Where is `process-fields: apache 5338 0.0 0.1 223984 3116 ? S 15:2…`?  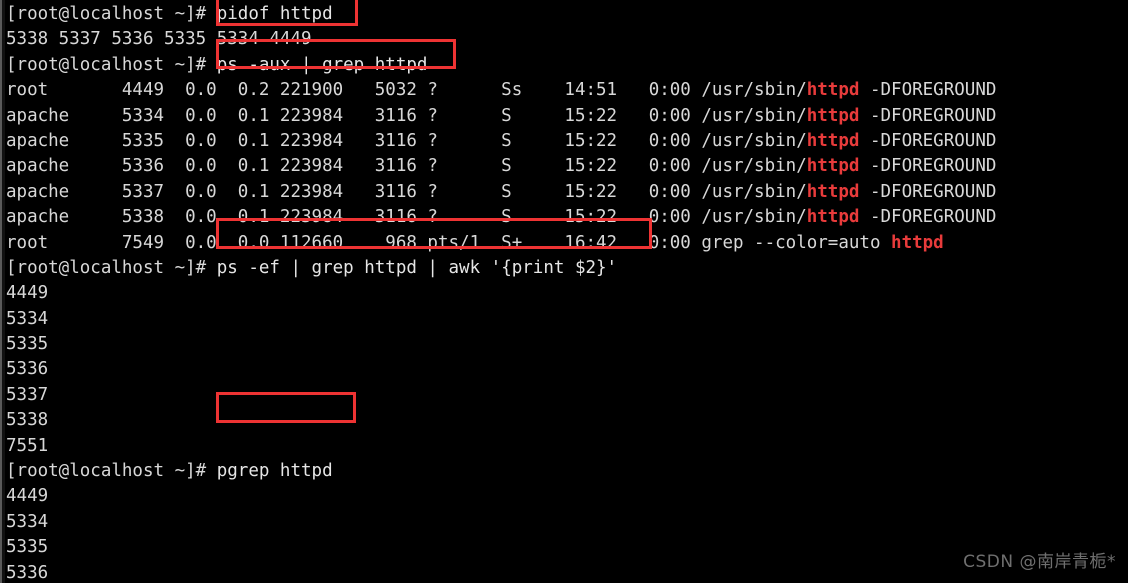 process-fields: apache 5338 0.0 0.1 223984 3116 ? S 15:2… is located at coordinates (354, 217).